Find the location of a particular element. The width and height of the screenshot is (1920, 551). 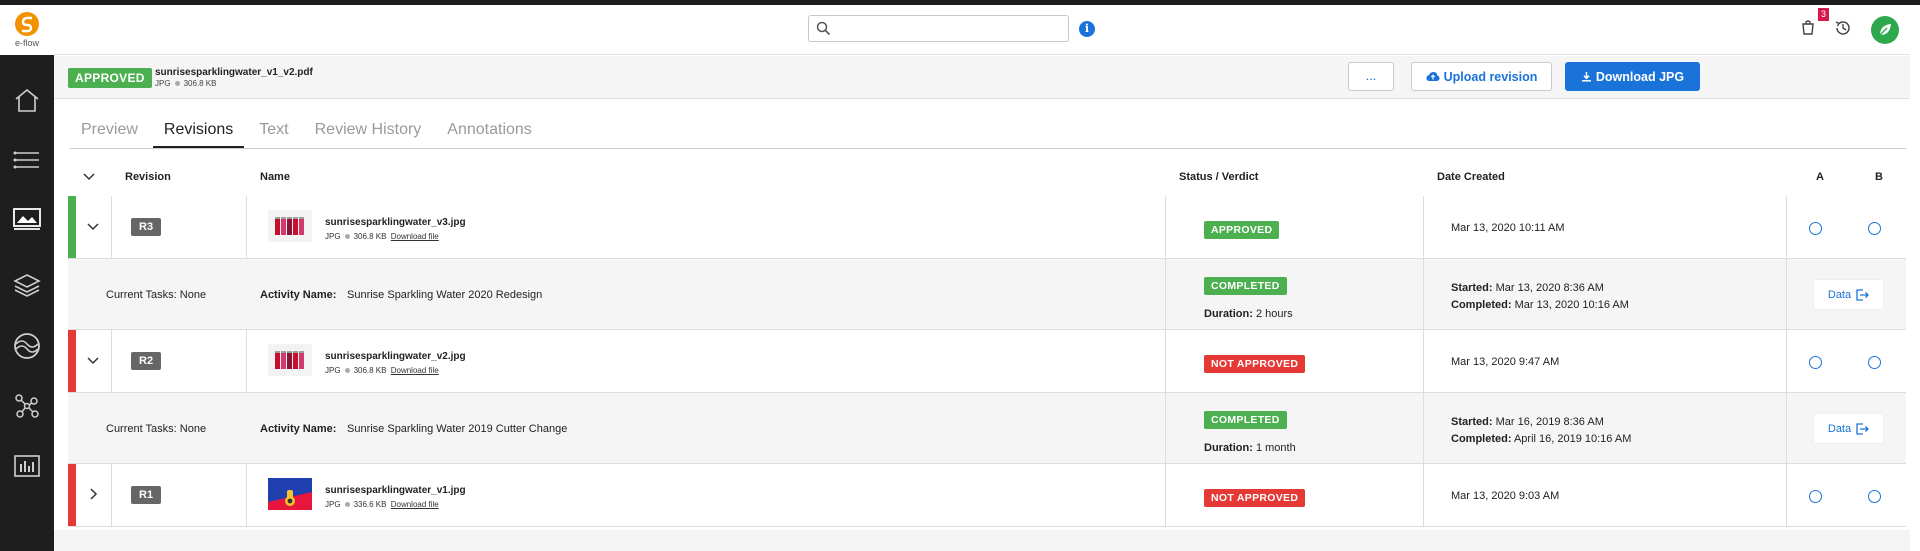

column-header-b: B is located at coordinates (1879, 177).